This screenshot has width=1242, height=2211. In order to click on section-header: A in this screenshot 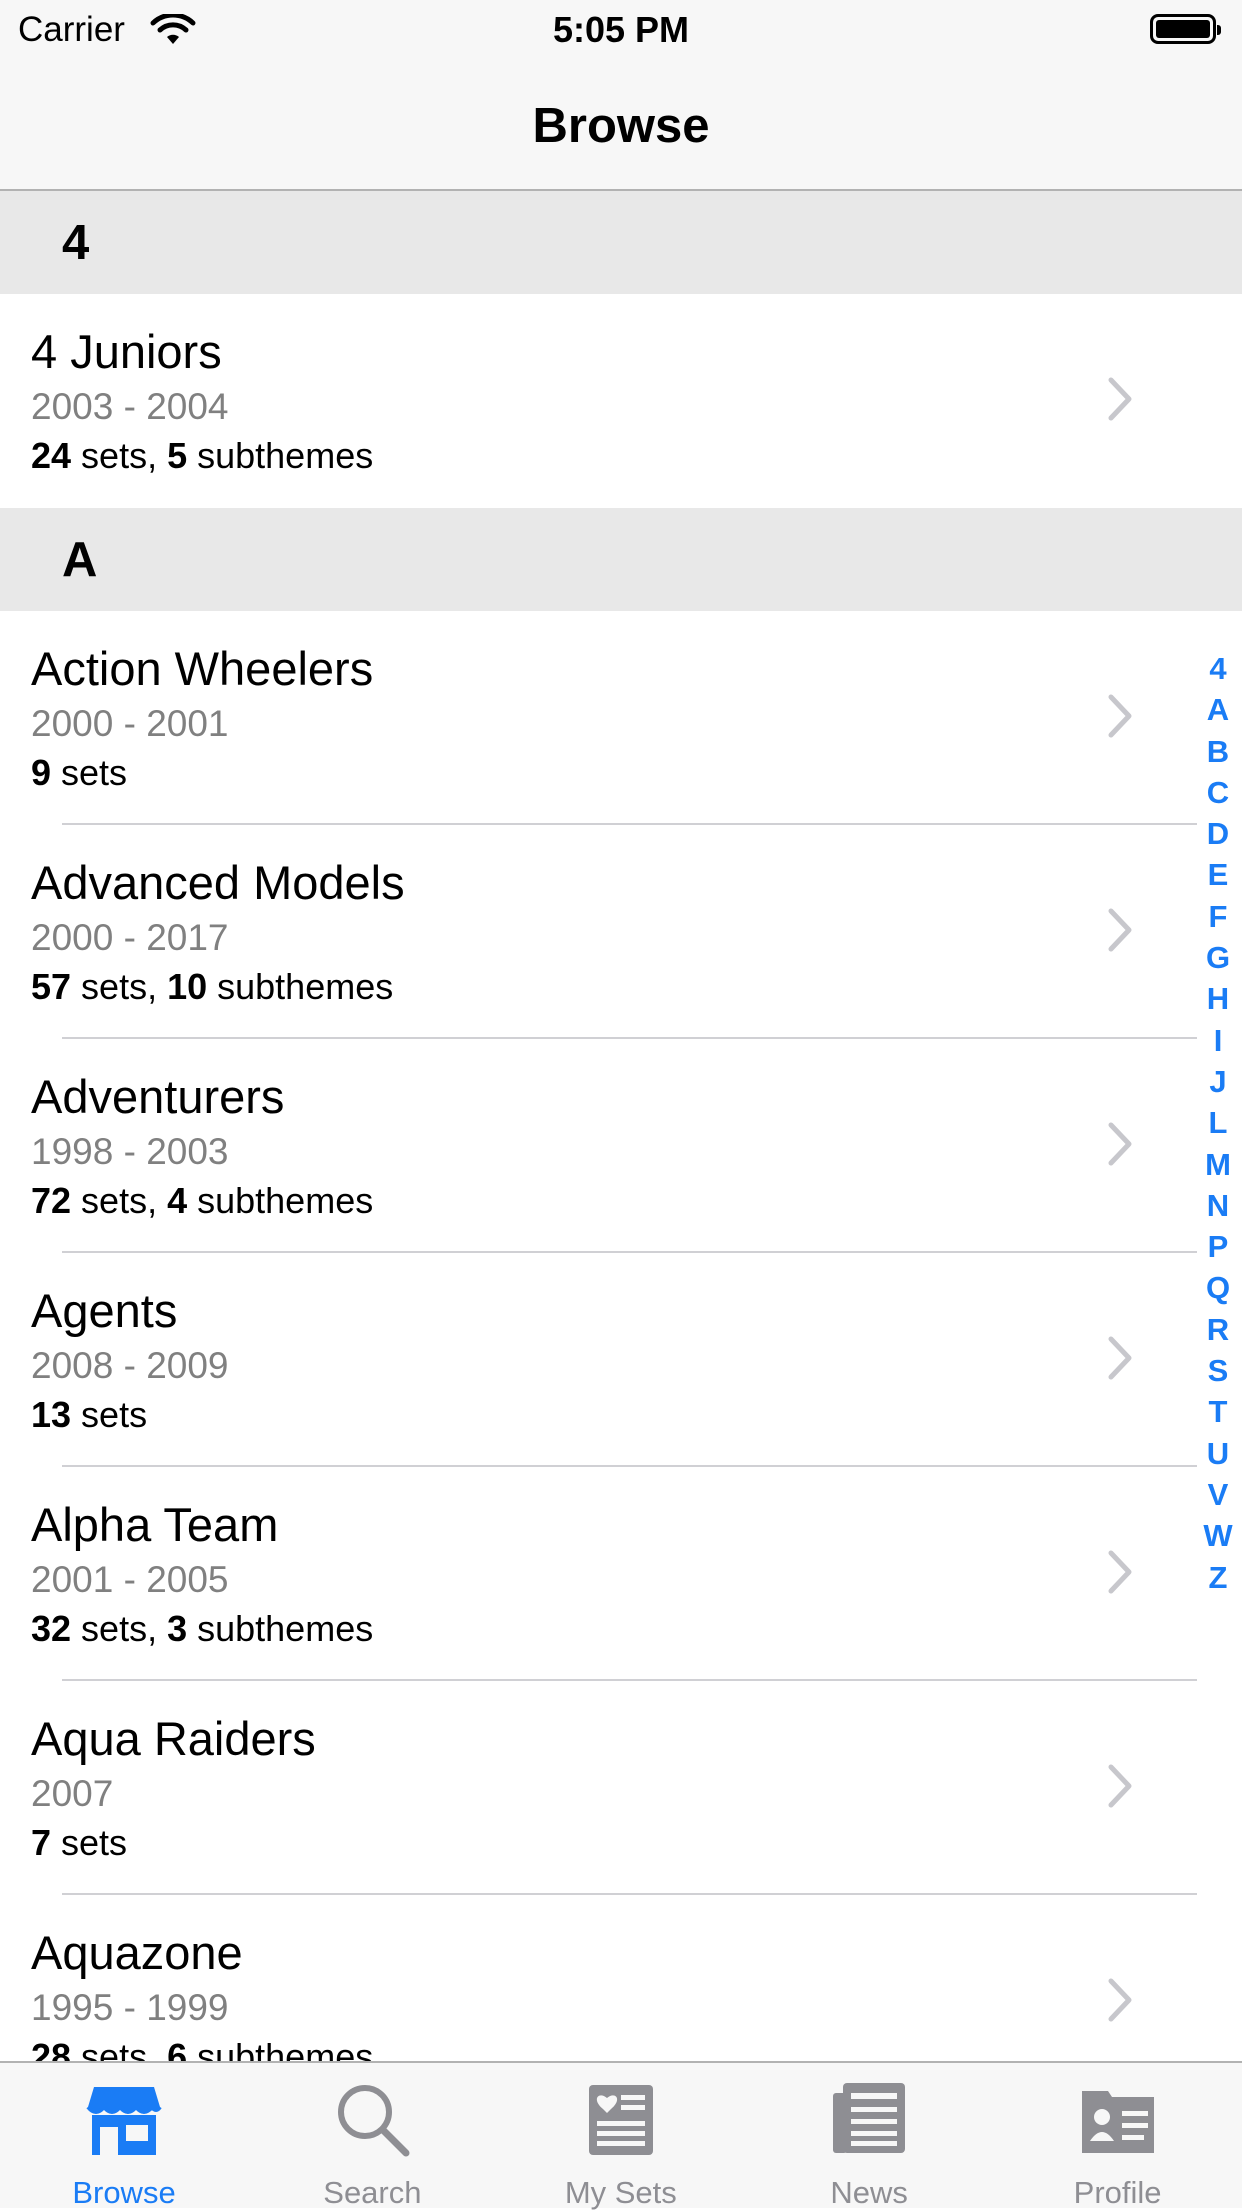, I will do `click(621, 559)`.